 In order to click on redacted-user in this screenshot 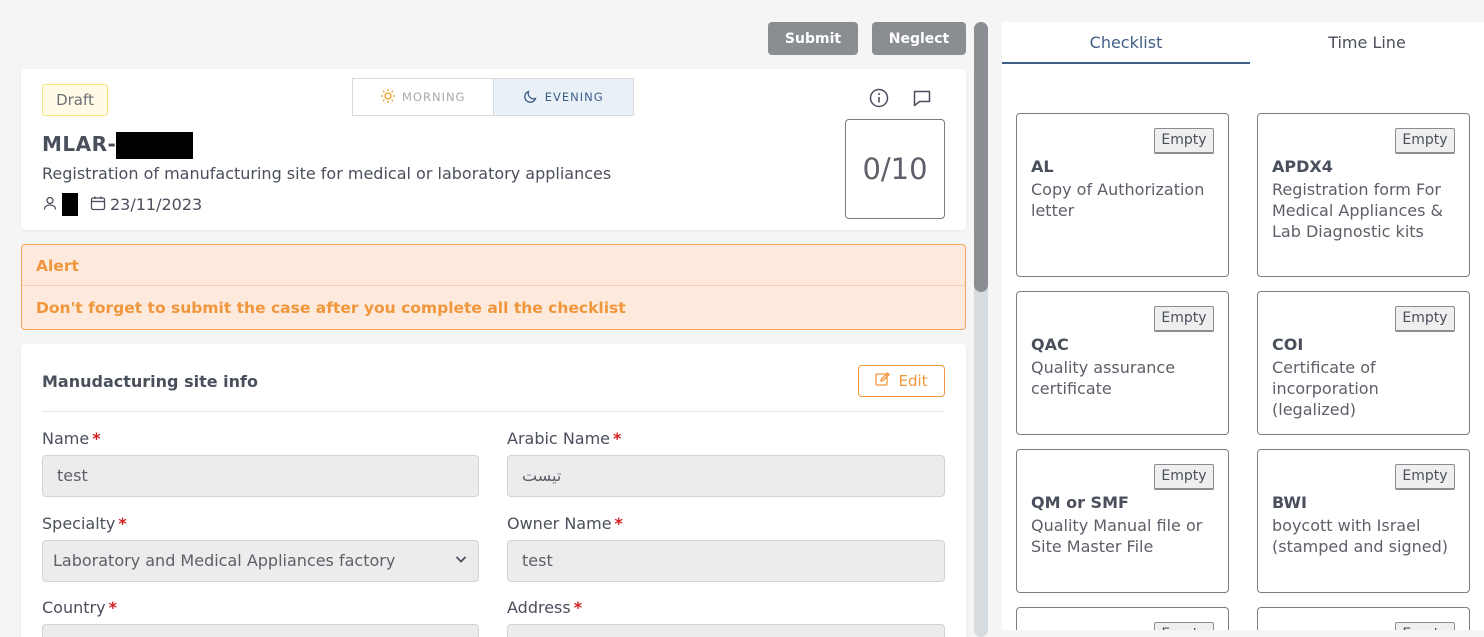, I will do `click(70, 204)`.